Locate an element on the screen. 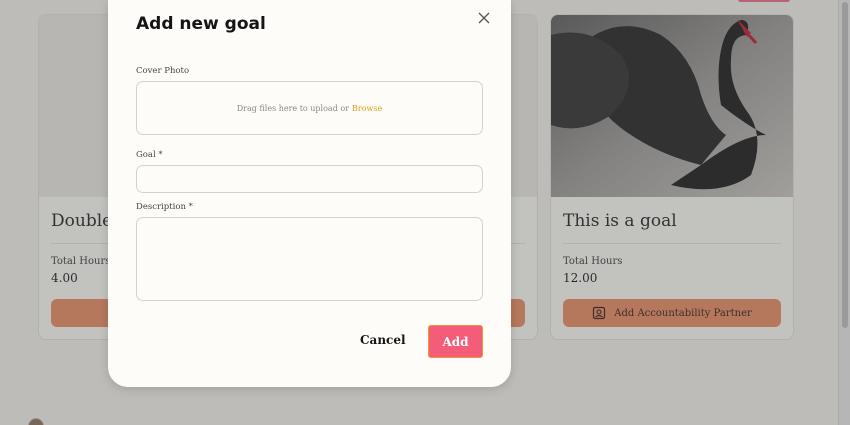 This screenshot has height=425, width=850. modal-title: Add new goal is located at coordinates (201, 24).